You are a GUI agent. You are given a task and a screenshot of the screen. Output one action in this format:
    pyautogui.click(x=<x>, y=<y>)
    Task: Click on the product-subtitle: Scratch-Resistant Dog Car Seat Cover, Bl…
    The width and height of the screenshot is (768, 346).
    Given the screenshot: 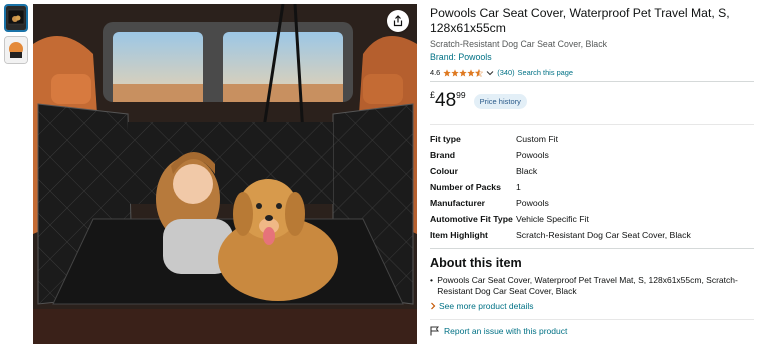 What is the action you would take?
    pyautogui.click(x=518, y=44)
    